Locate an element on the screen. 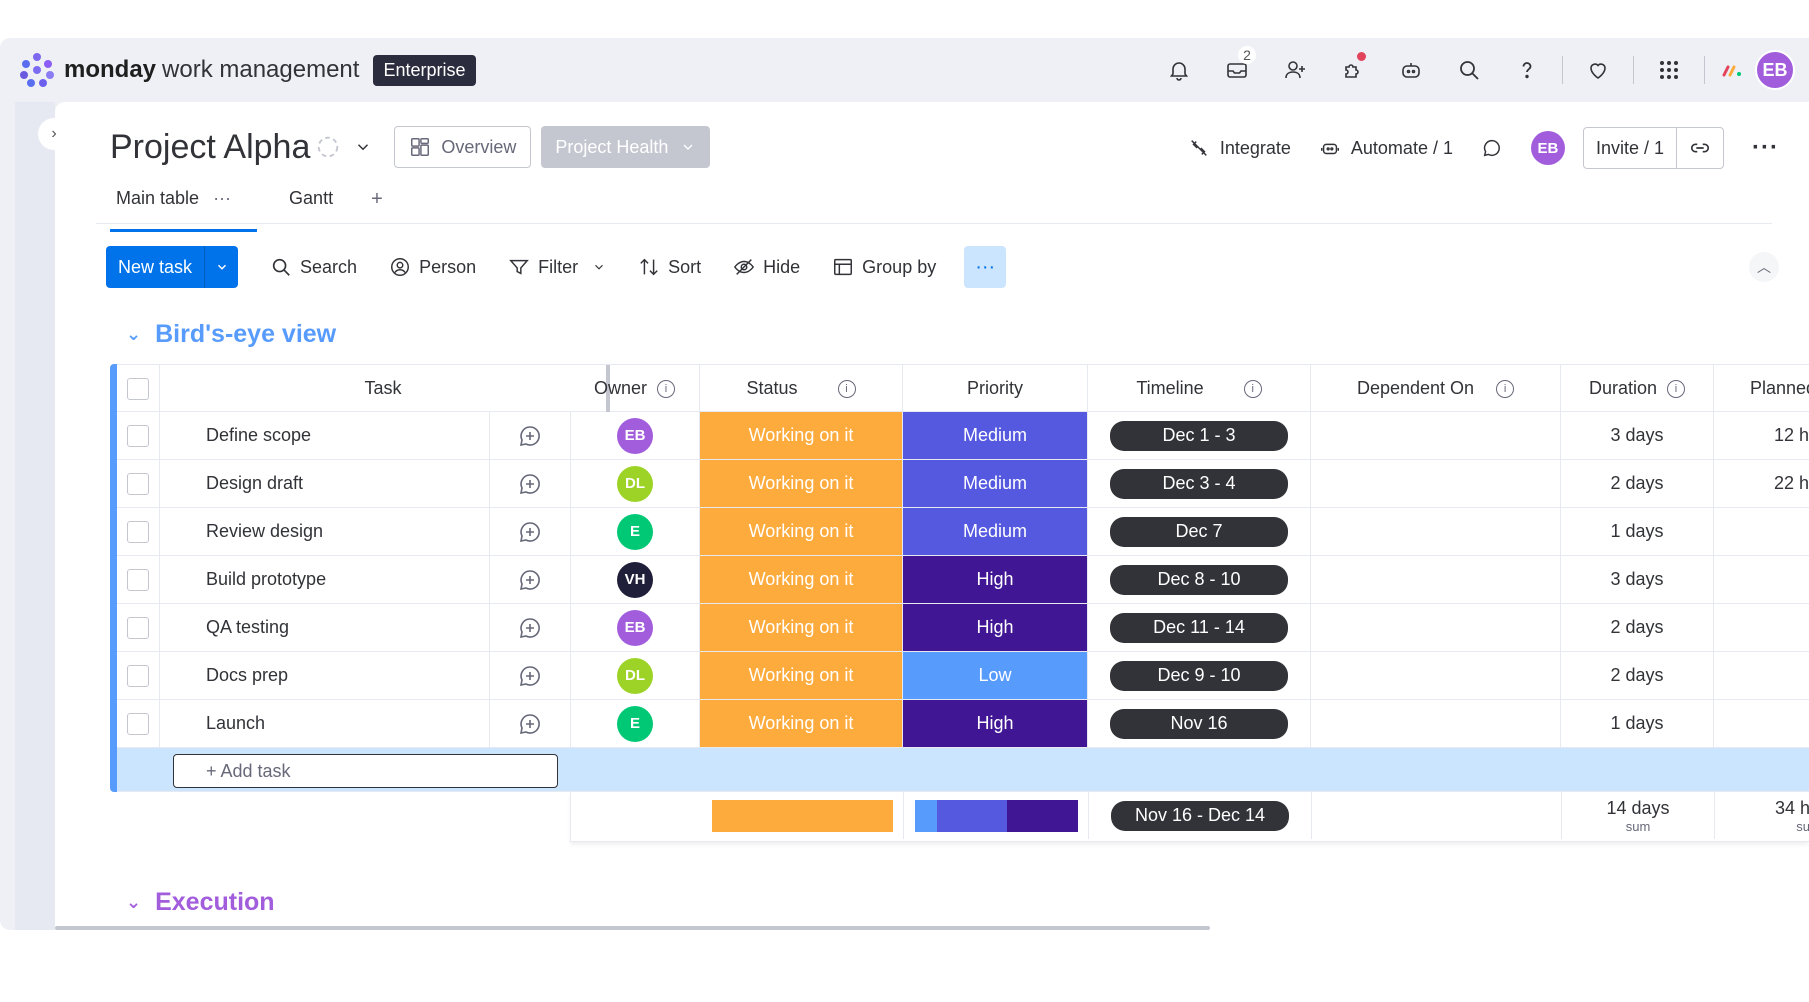 The height and width of the screenshot is (1002, 1809). help-icon is located at coordinates (1527, 70).